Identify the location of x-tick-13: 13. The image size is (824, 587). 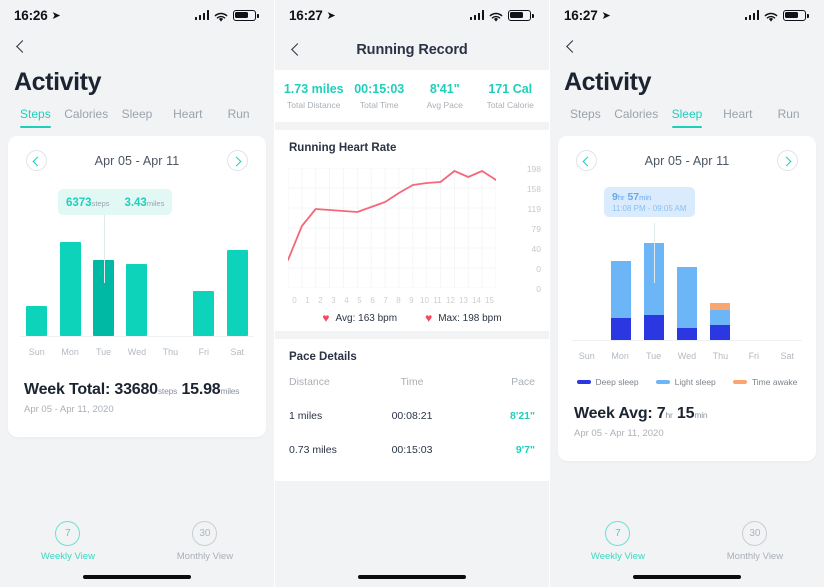
(463, 300).